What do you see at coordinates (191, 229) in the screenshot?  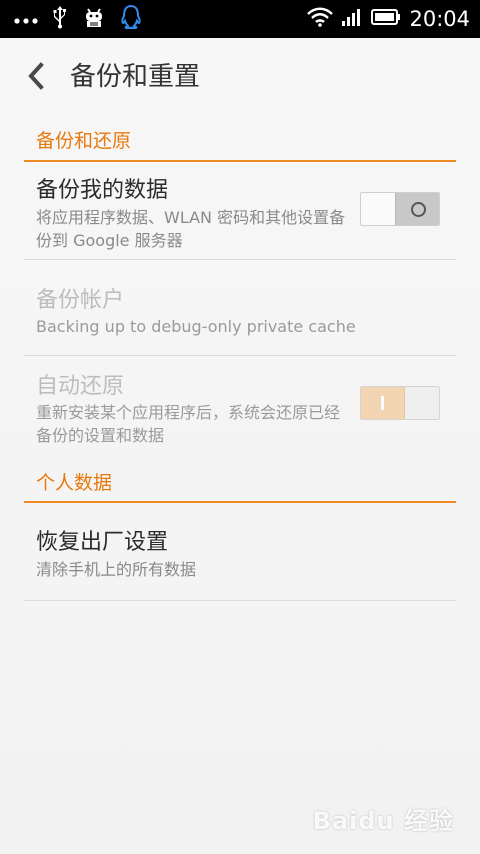 I see `row-subtitle: 将应用程序数据、WLAN 密码和其他设置备份到 Google 服务器` at bounding box center [191, 229].